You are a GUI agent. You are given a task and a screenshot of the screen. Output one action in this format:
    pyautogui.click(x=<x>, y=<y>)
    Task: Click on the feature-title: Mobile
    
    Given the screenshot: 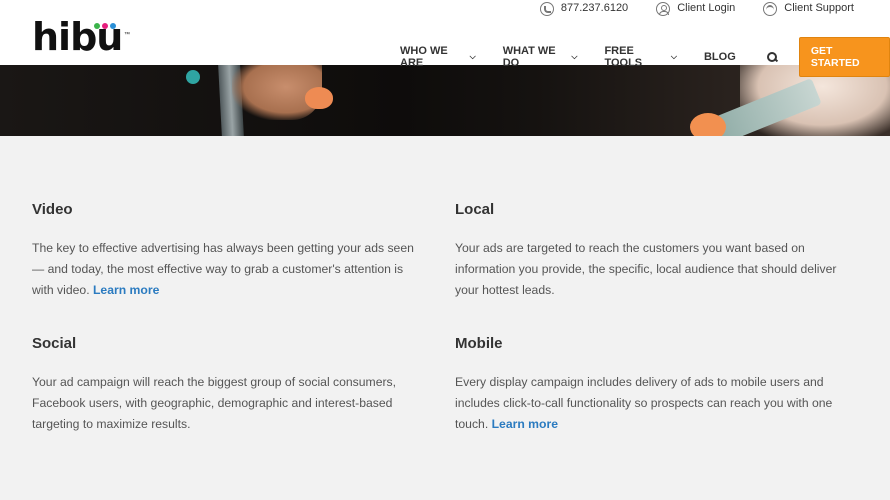 What is the action you would take?
    pyautogui.click(x=479, y=343)
    